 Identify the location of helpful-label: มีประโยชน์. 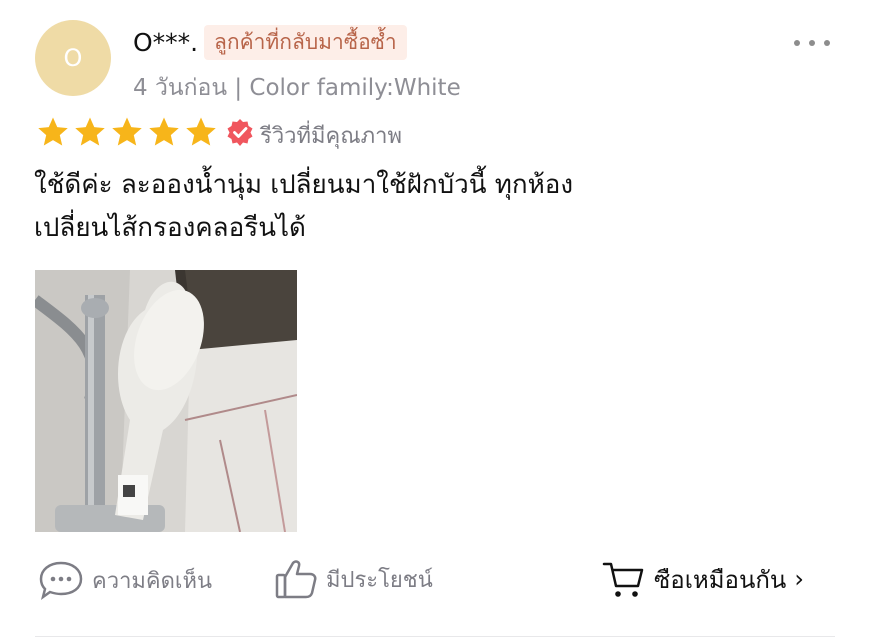
(379, 580).